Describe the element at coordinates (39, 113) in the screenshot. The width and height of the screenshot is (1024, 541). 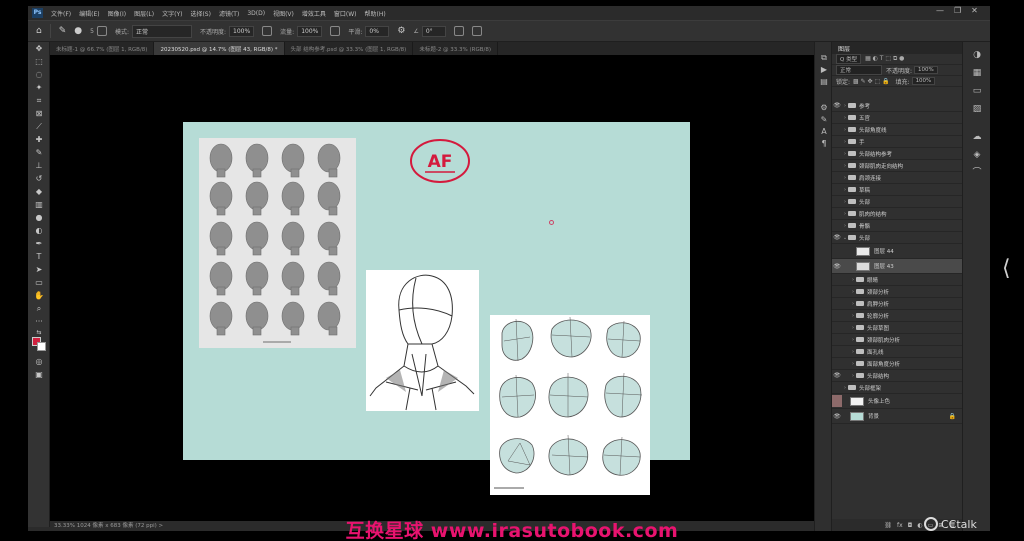
I see `frame-tool-icon: ⊠` at that location.